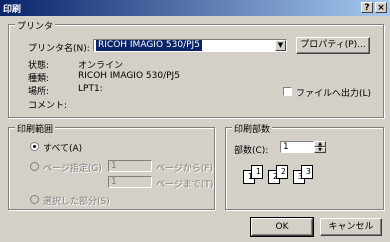 This screenshot has height=242, width=390. I want to click on spin-down-icon: ▼, so click(320, 150).